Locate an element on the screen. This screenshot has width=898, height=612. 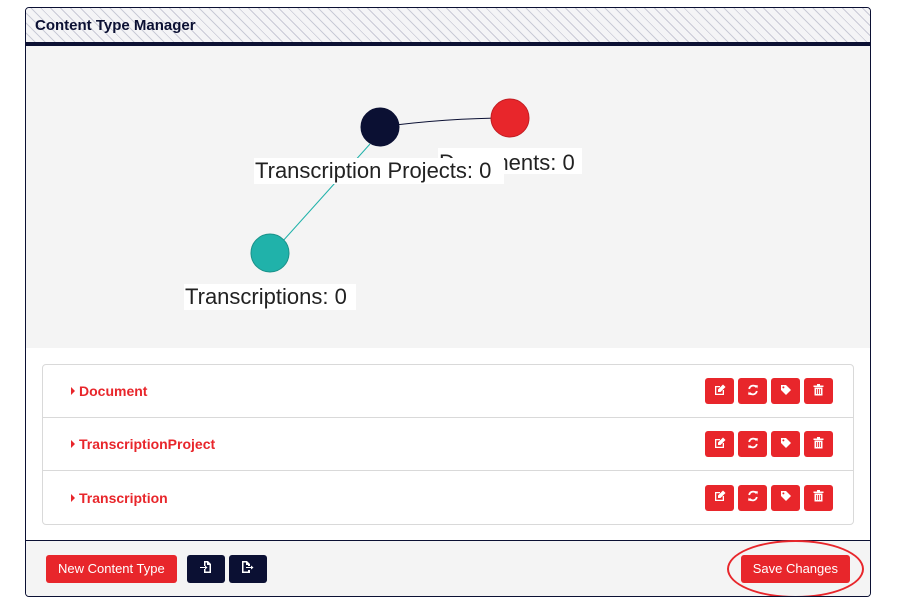
content-type-row: TranscriptionProject is located at coordinates (448, 444).